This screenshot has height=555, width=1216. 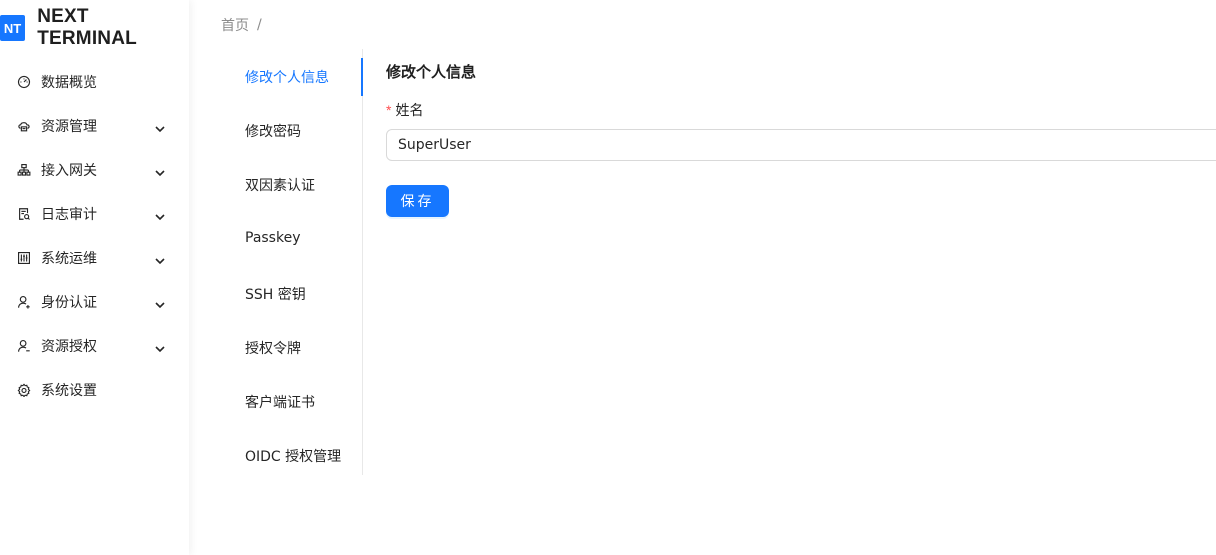 I want to click on tab-passkey: Passkey, so click(x=273, y=238).